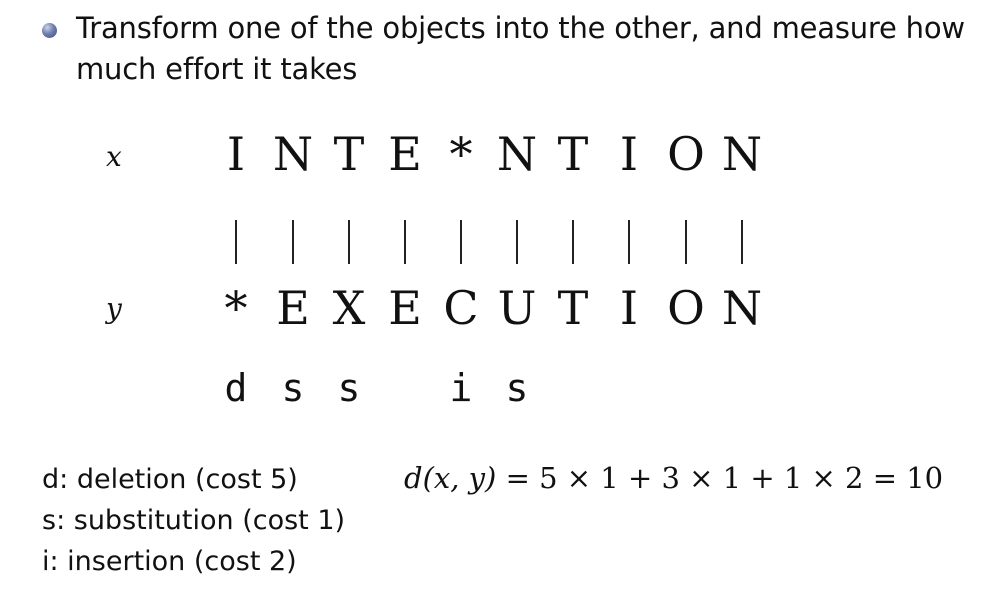  Describe the element at coordinates (349, 308) in the screenshot. I see `y-letter: X` at that location.